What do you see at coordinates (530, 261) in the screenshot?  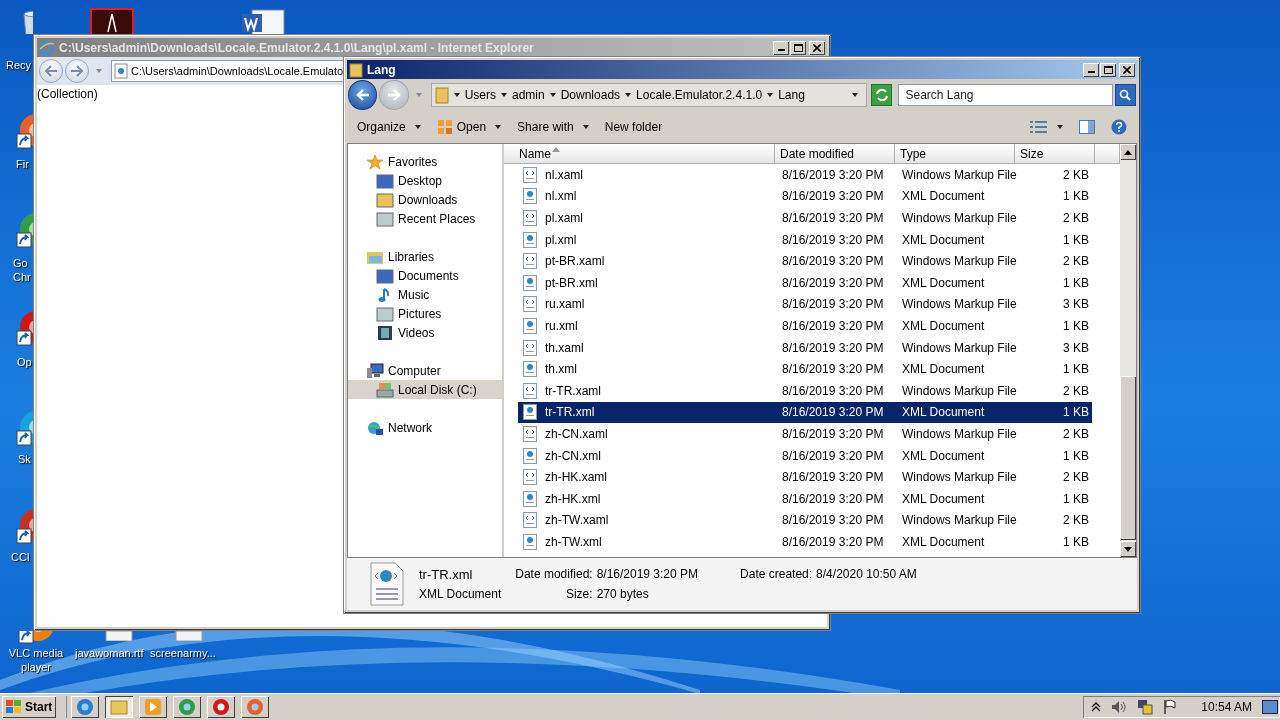 I see `markup-file-icon` at bounding box center [530, 261].